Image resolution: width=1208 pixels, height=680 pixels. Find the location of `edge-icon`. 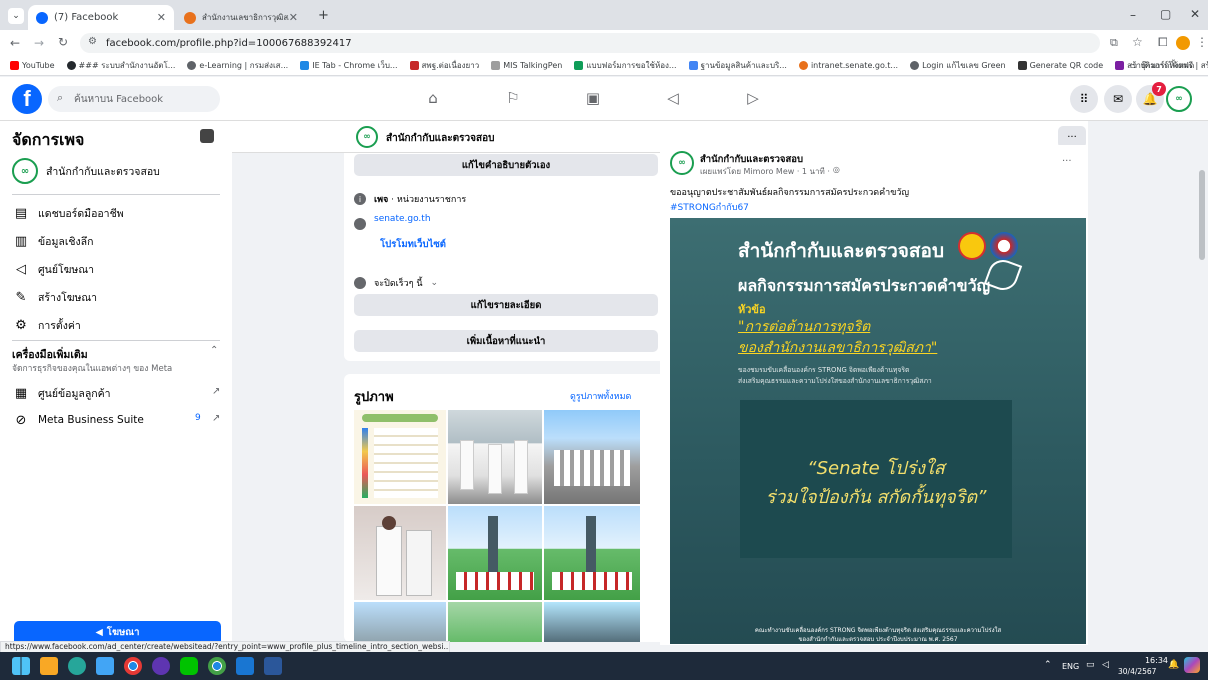

edge-icon is located at coordinates (77, 666).